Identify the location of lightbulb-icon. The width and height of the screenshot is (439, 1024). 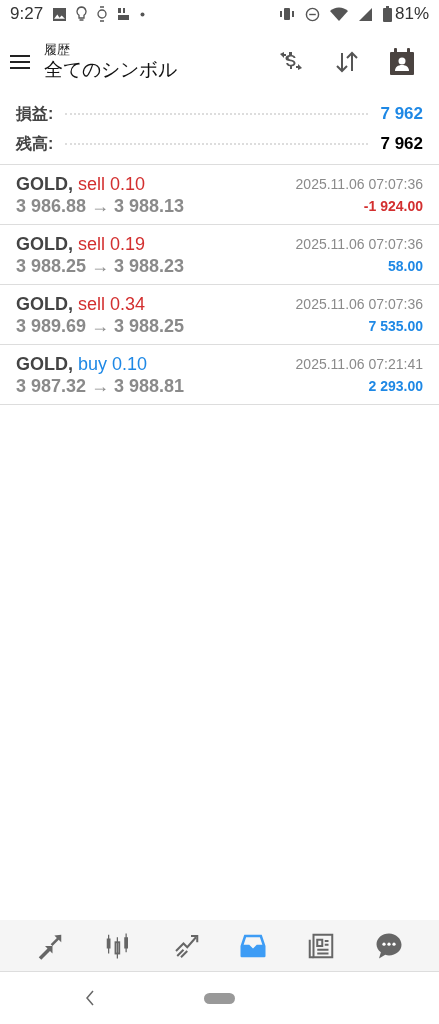
(82, 14).